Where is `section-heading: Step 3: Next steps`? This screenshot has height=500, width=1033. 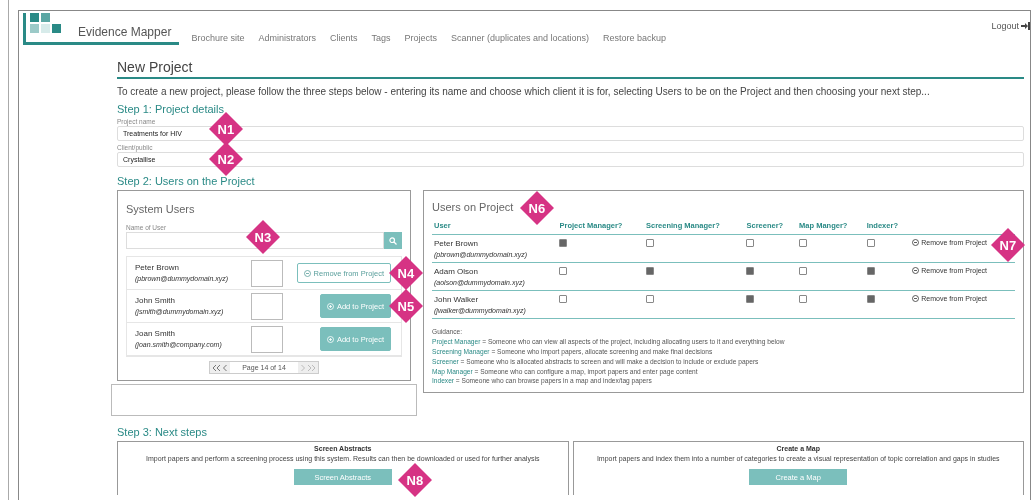
section-heading: Step 3: Next steps is located at coordinates (162, 432).